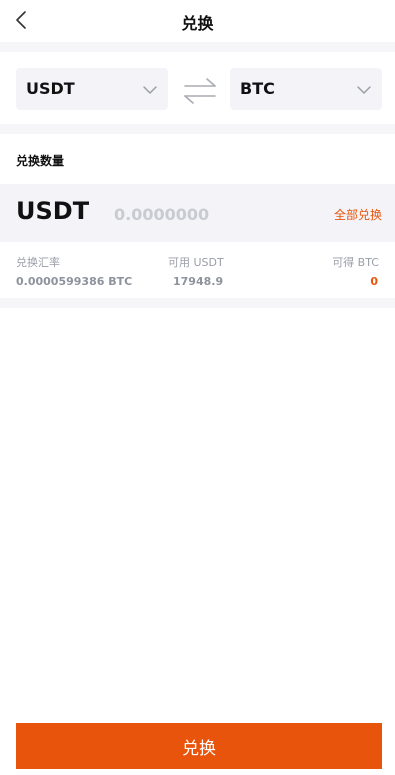  Describe the element at coordinates (53, 211) in the screenshot. I see `amount-currency-label: USDT` at that location.